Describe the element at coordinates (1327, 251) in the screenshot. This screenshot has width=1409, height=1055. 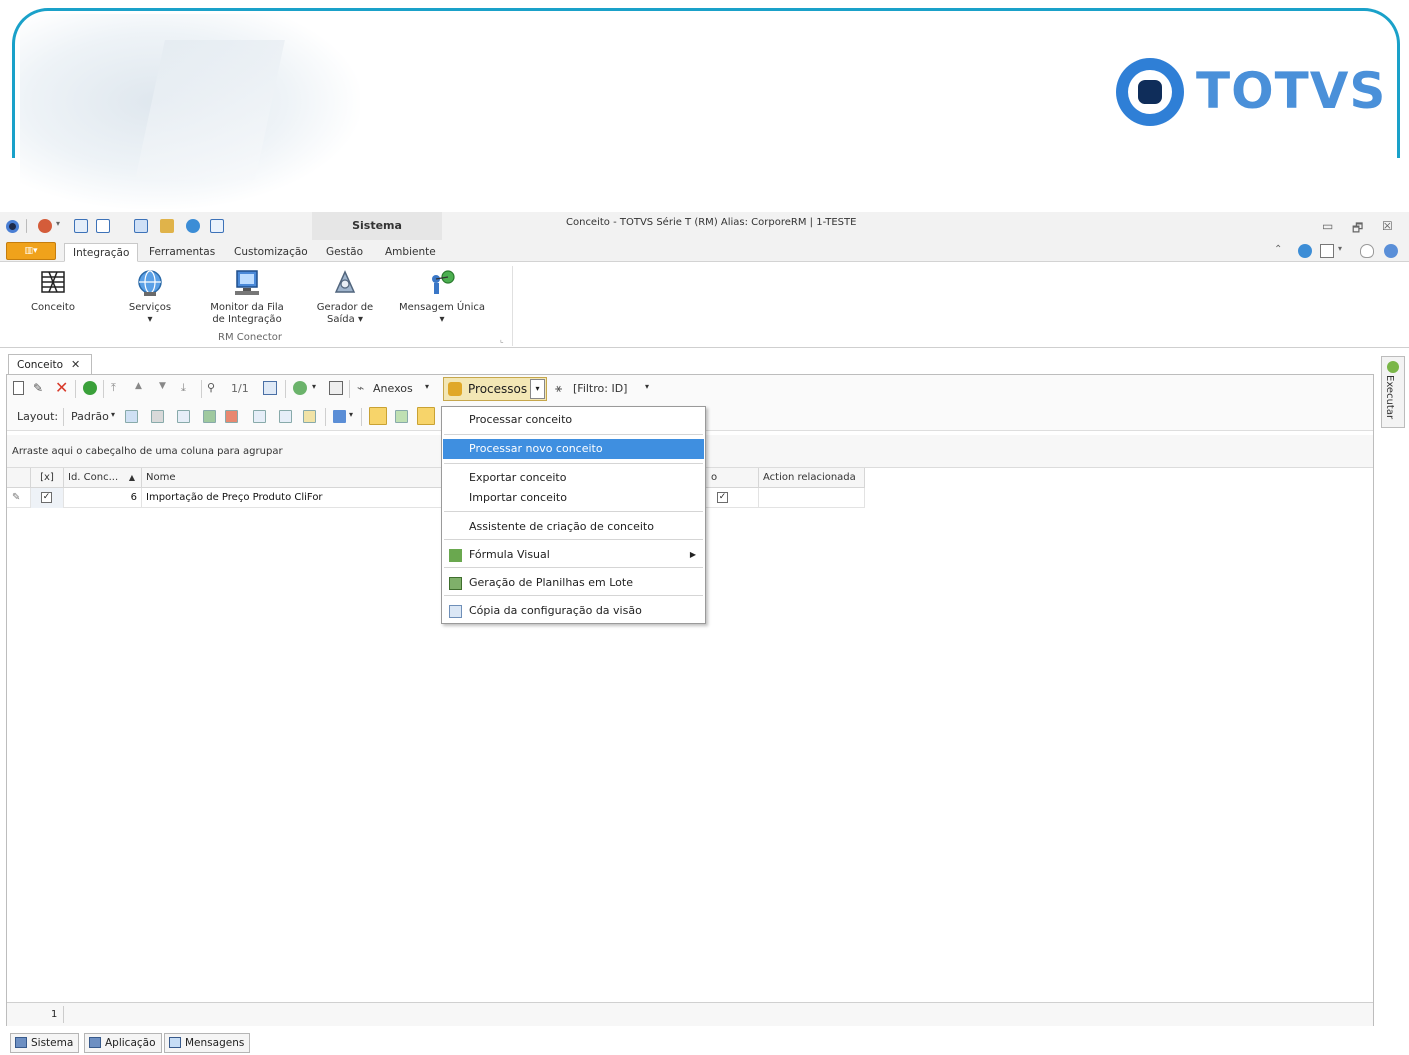
I see `ribbon-window-icon` at that location.